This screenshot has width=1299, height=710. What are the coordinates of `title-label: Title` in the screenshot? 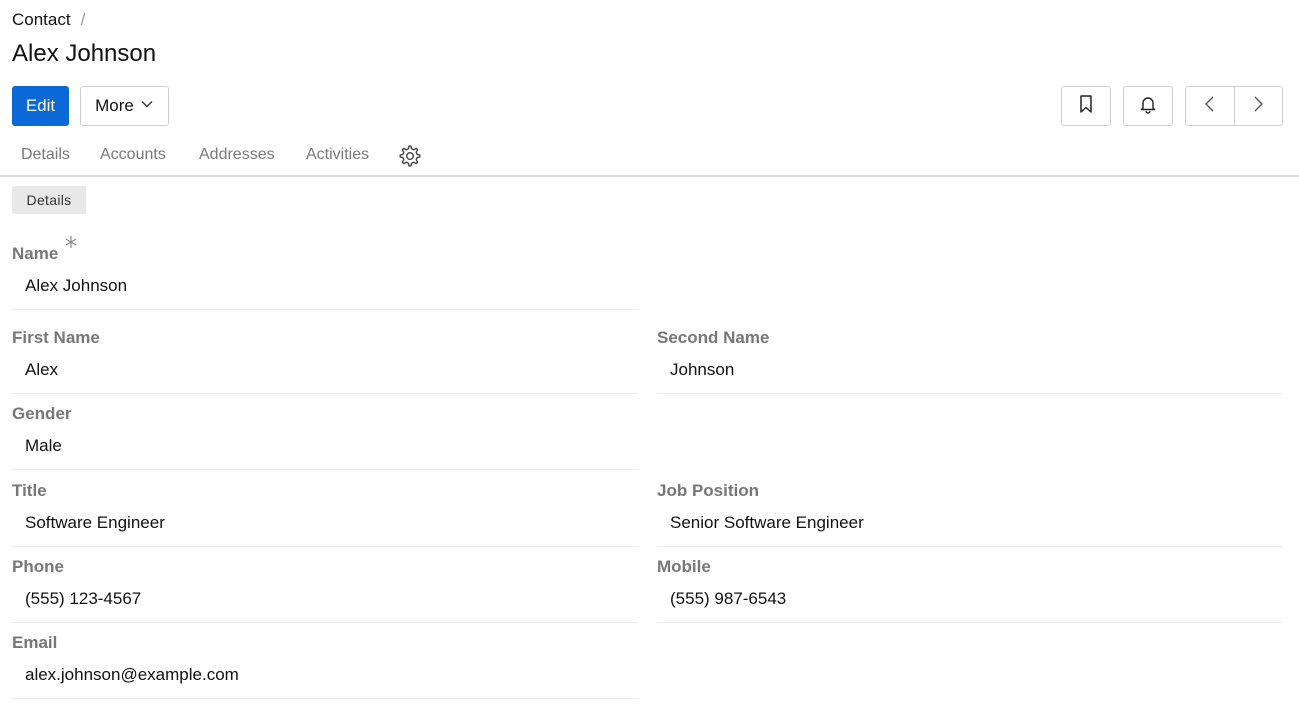 It's located at (29, 490).